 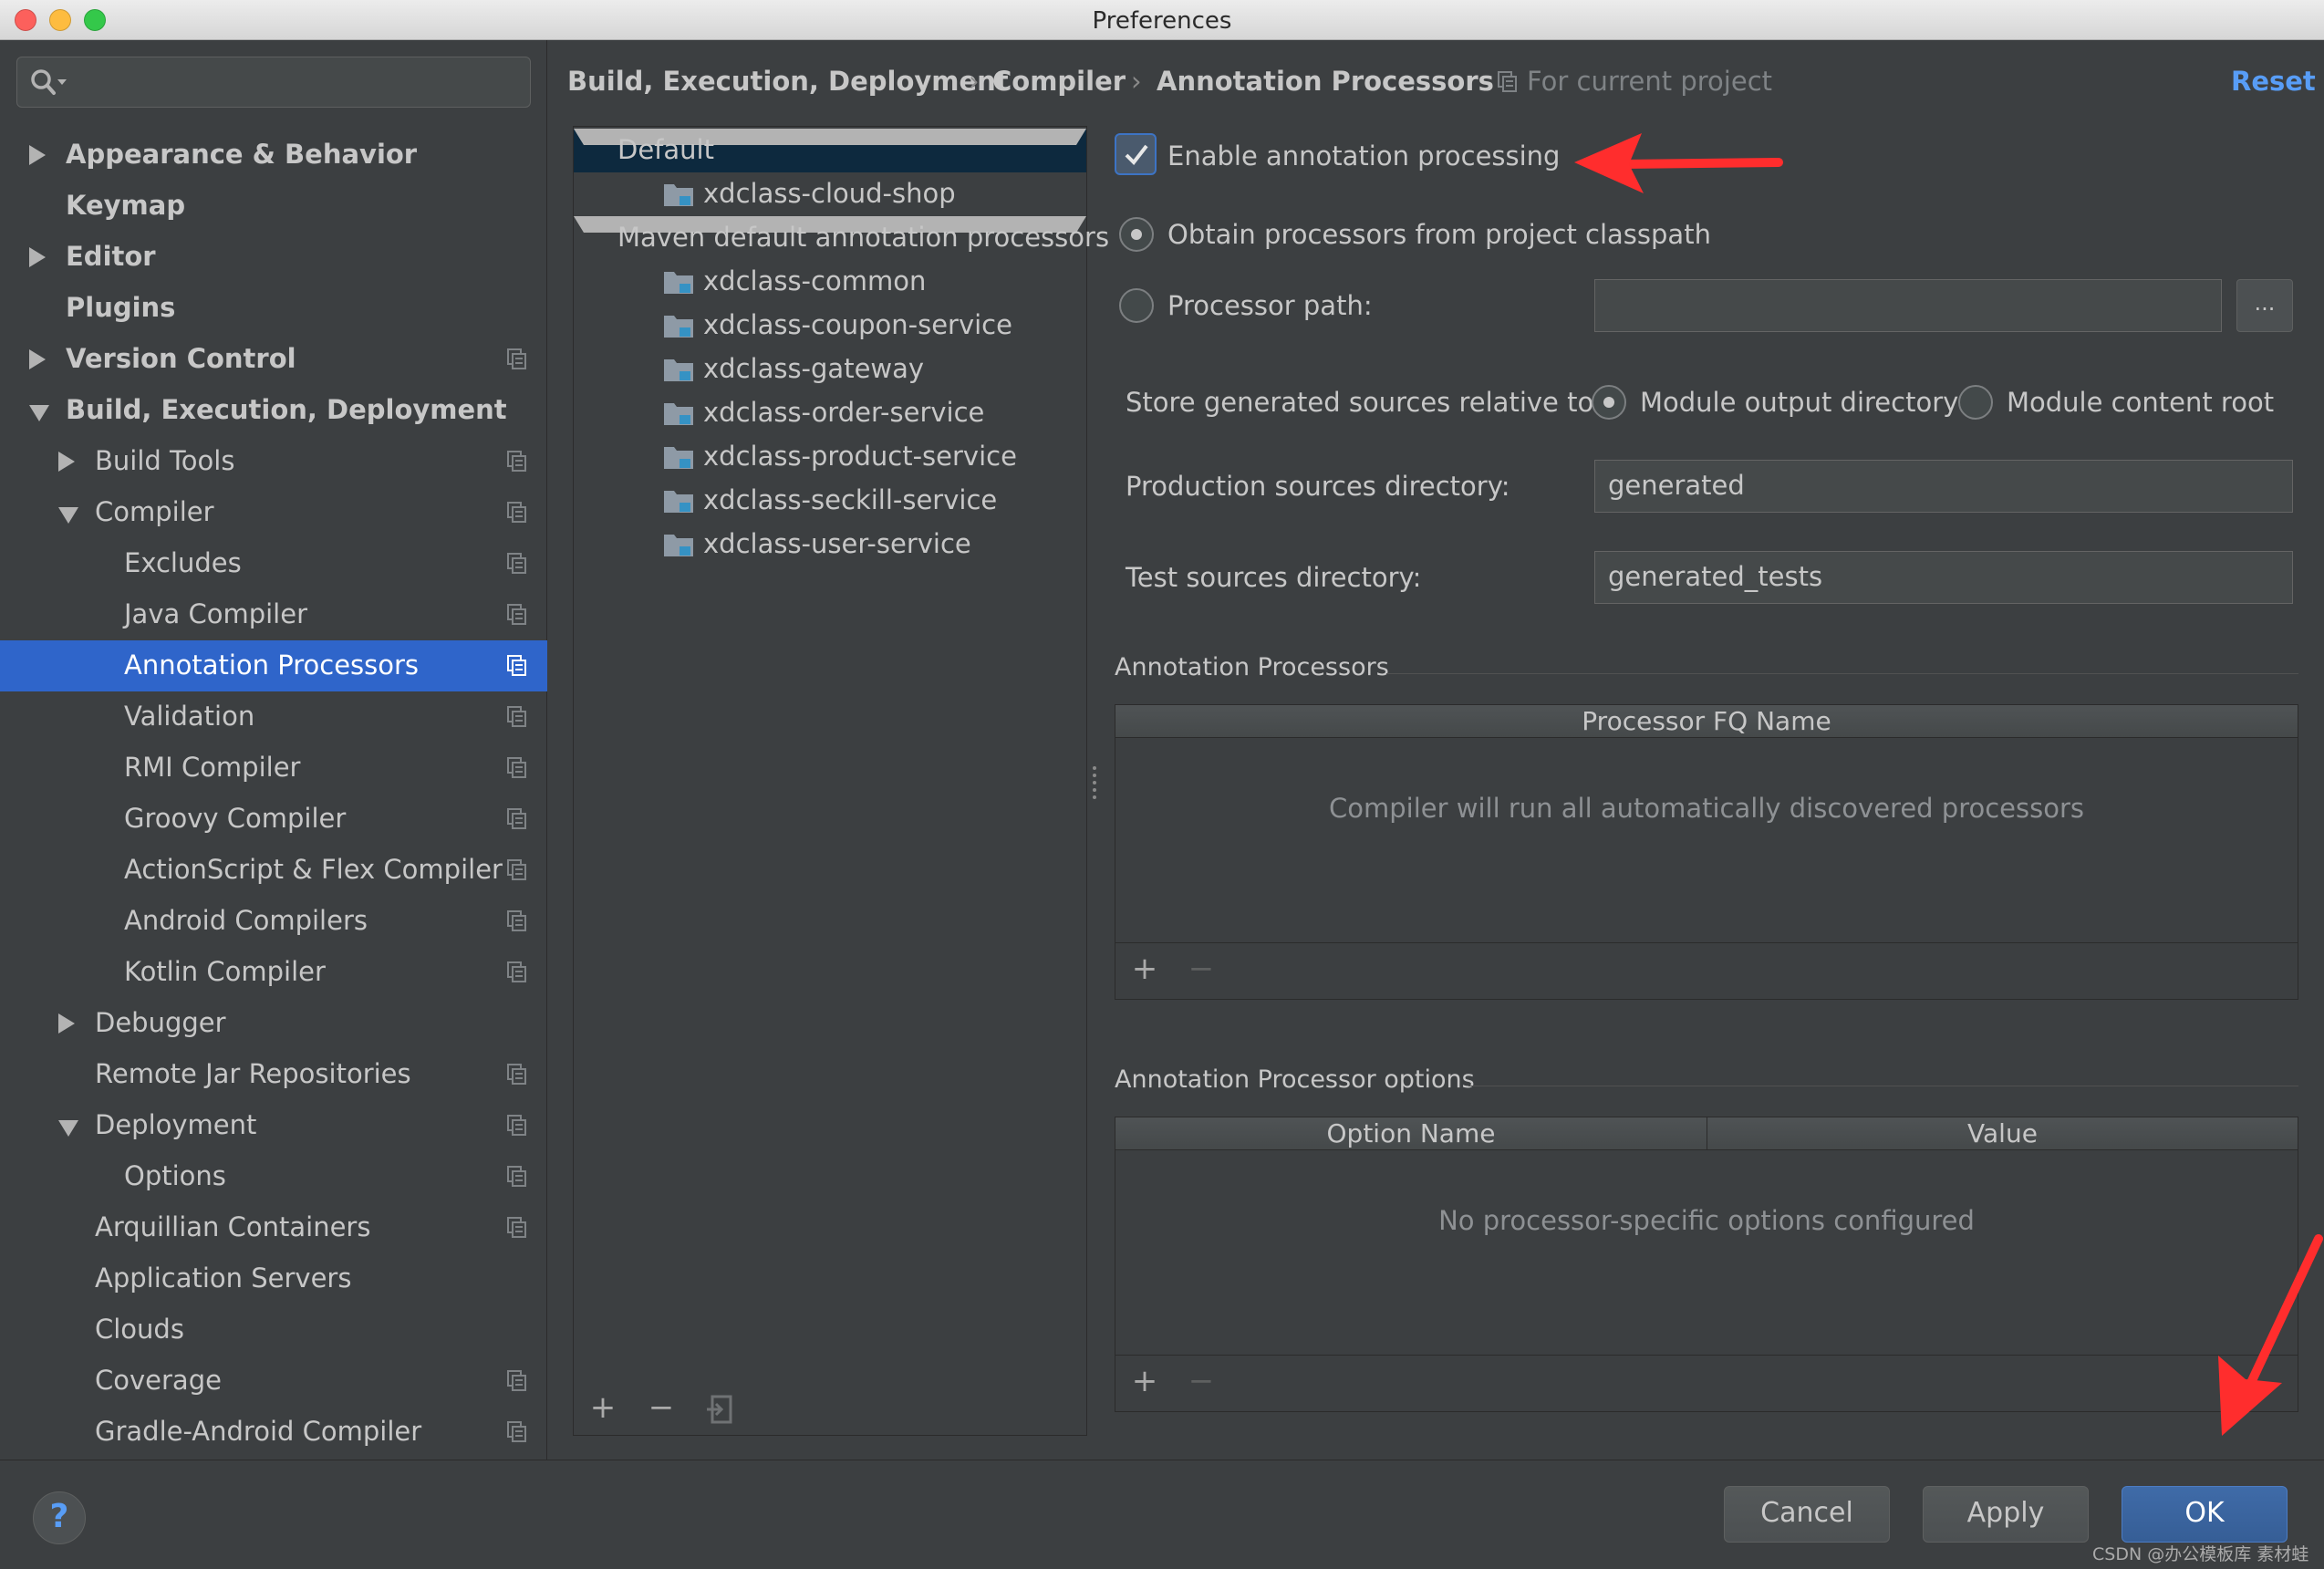 I want to click on sidebar-item-compiler: Compiler, so click(x=274, y=512).